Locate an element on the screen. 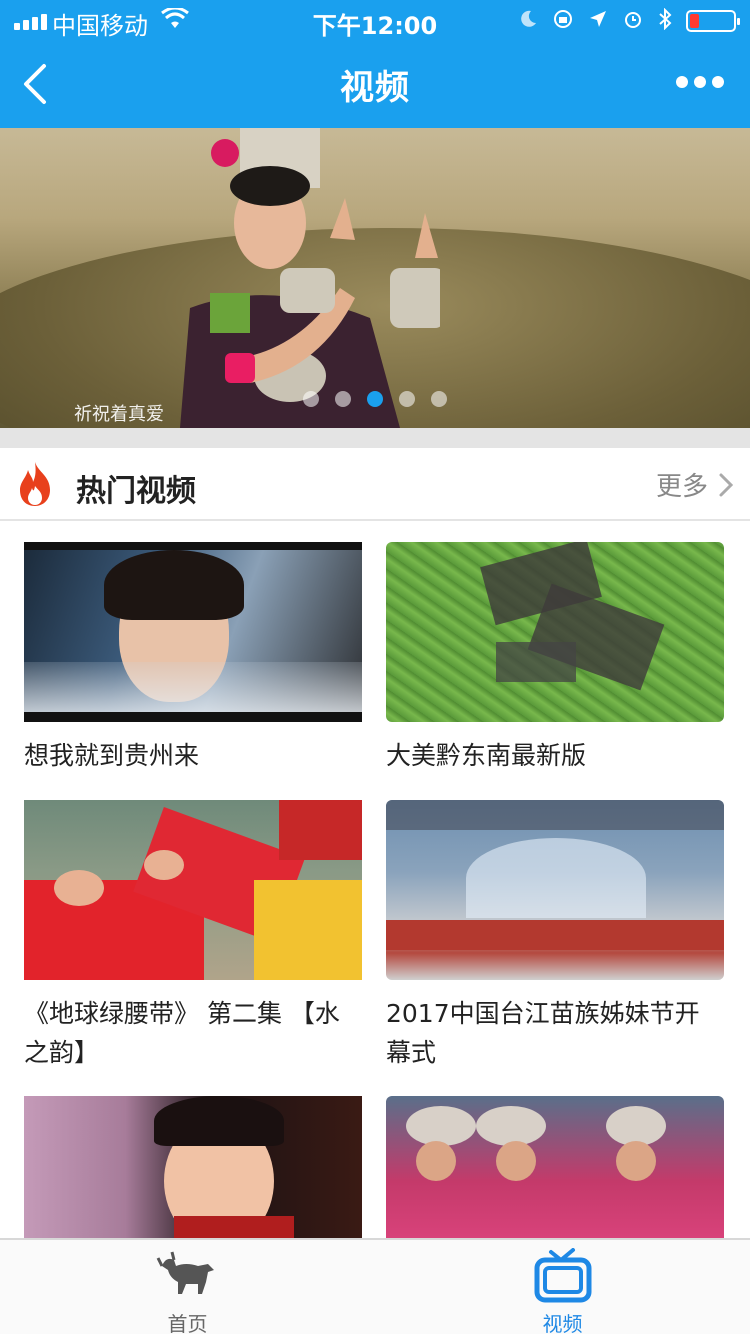  video-card: 大美黔东南最新版 is located at coordinates (555, 658).